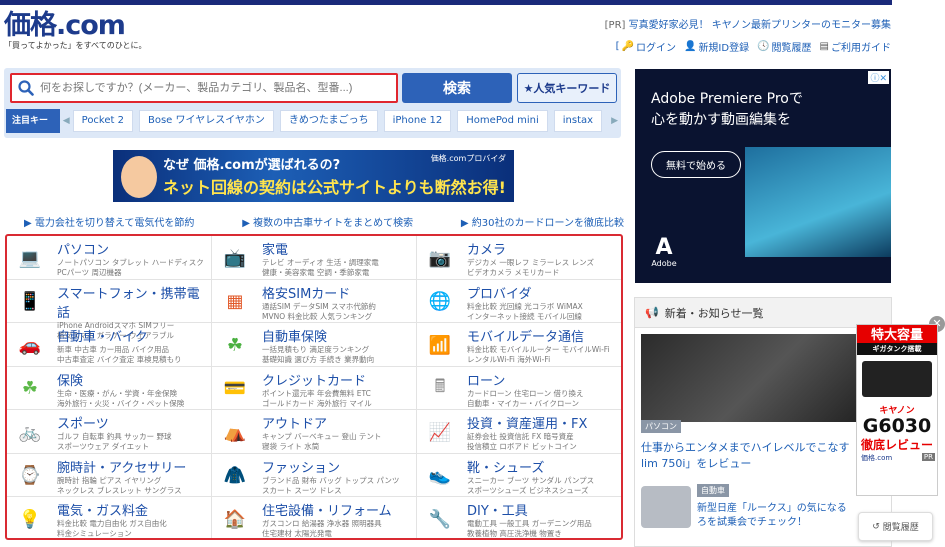  I want to click on clover-car-icon: ☘, so click(235, 345).